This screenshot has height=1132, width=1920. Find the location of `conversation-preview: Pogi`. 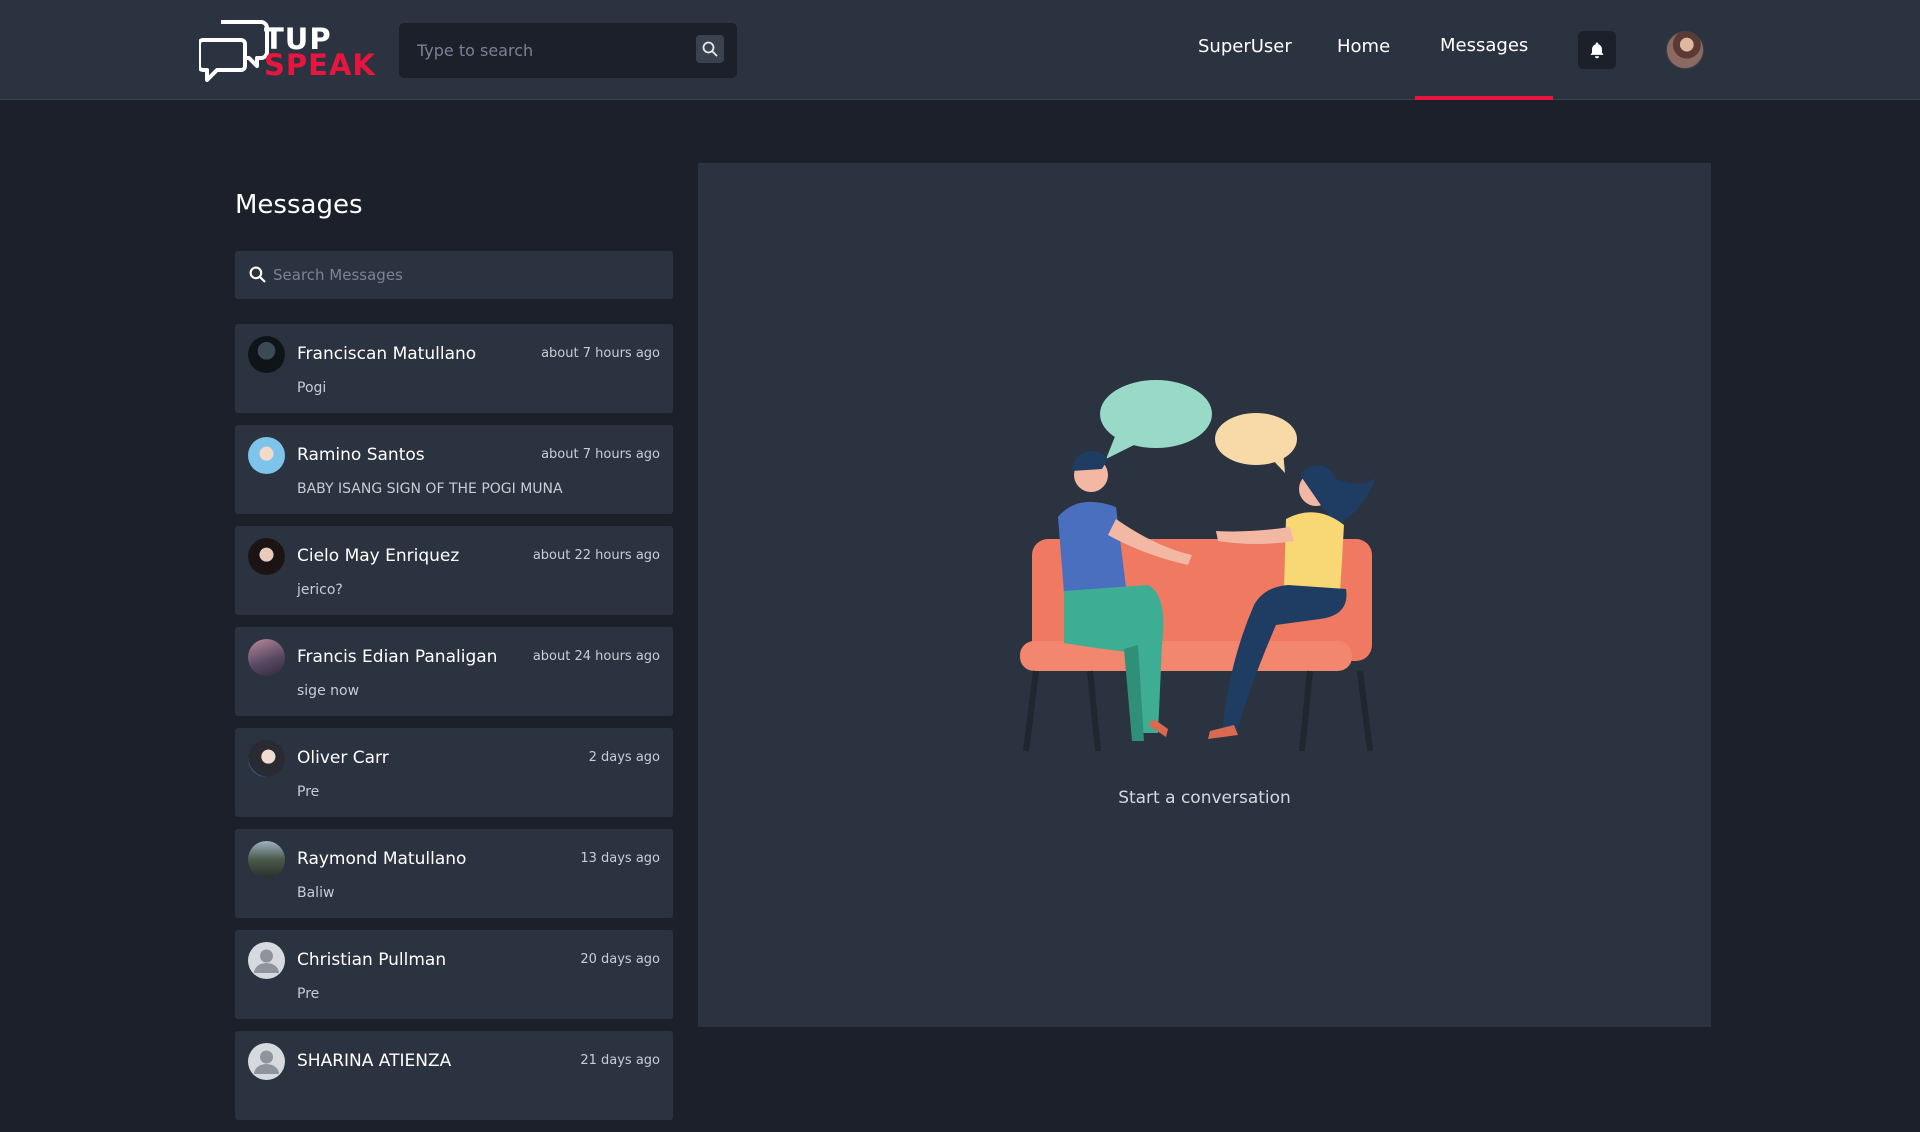

conversation-preview: Pogi is located at coordinates (312, 388).